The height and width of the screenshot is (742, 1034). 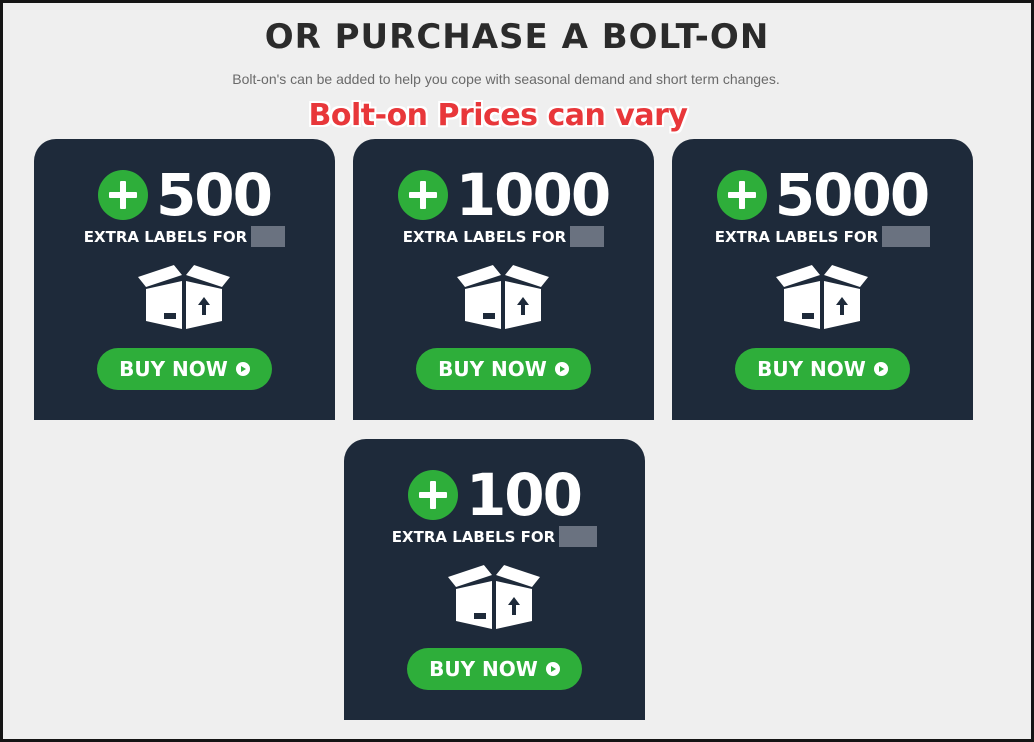 I want to click on bolt-on-card-100: 100 EXTRA LABELS FOR BUY NOW, so click(x=494, y=579).